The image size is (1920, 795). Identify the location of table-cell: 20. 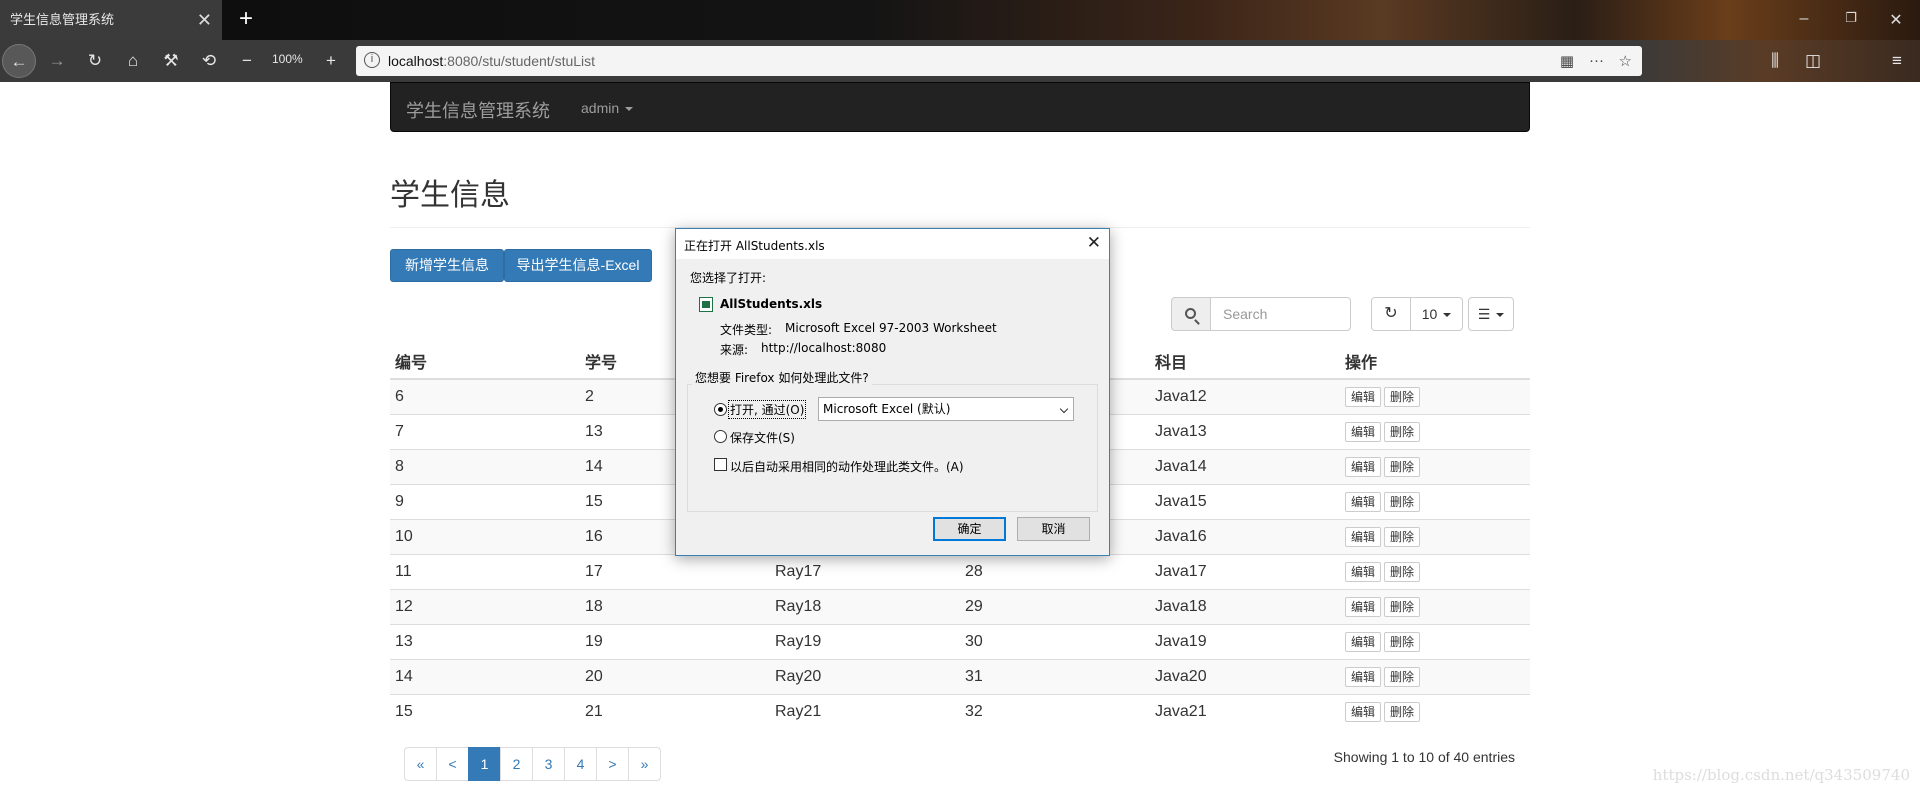
(675, 676).